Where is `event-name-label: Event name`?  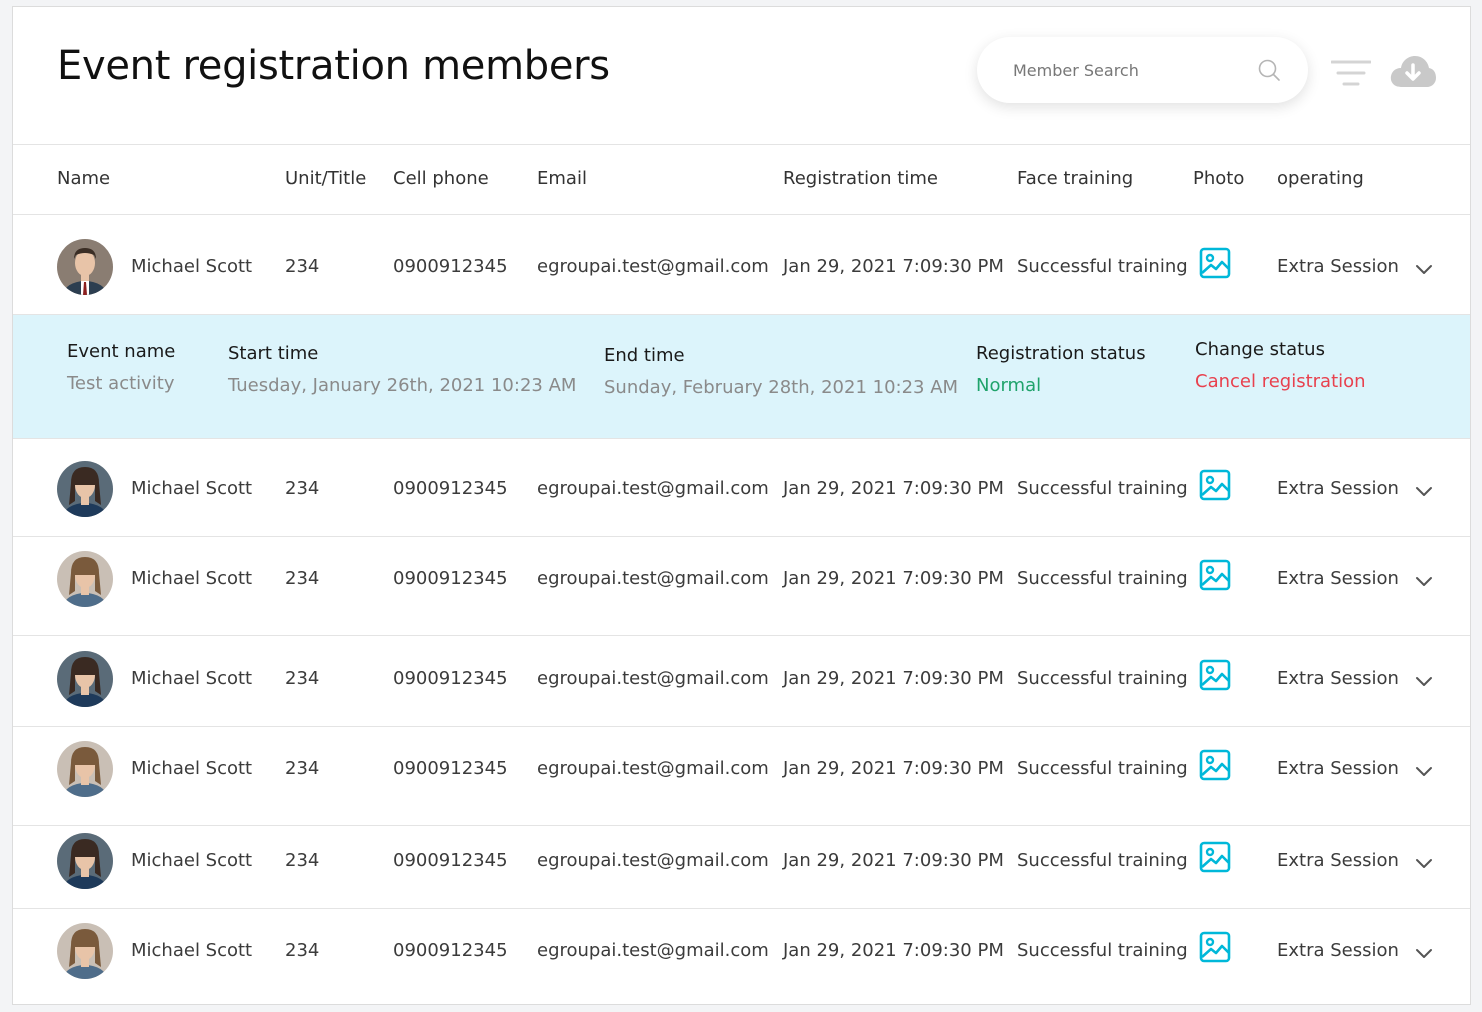
event-name-label: Event name is located at coordinates (121, 351).